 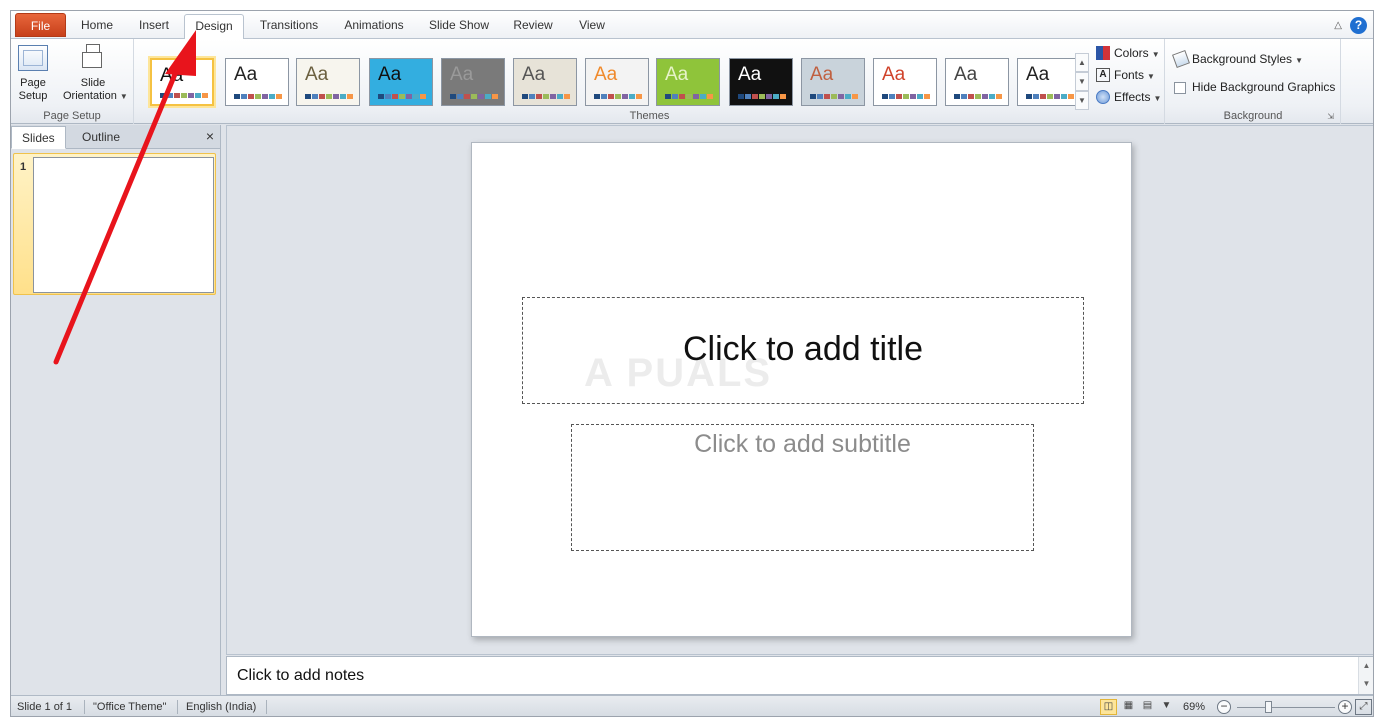 What do you see at coordinates (1082, 100) in the screenshot?
I see `gallery-more-icon: ▼` at bounding box center [1082, 100].